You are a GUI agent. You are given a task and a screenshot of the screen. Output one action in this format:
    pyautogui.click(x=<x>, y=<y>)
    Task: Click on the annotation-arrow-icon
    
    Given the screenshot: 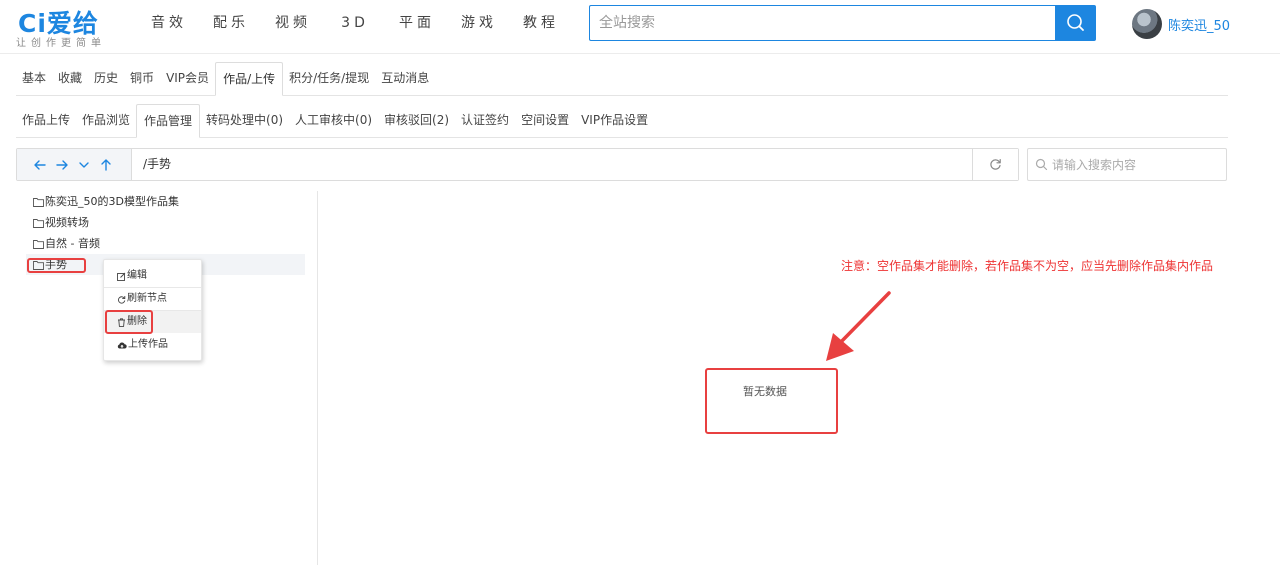 What is the action you would take?
    pyautogui.click(x=858, y=326)
    